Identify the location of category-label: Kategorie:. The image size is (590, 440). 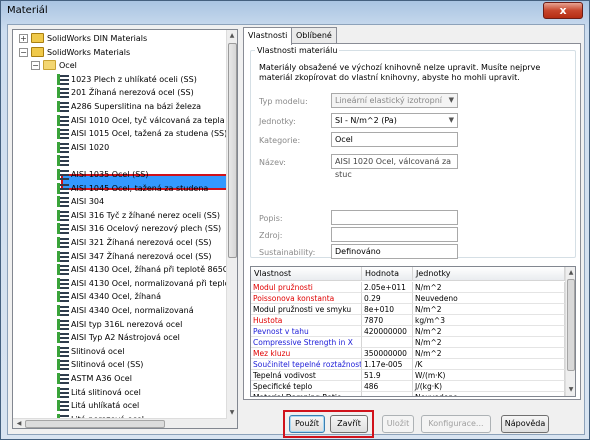
(280, 140).